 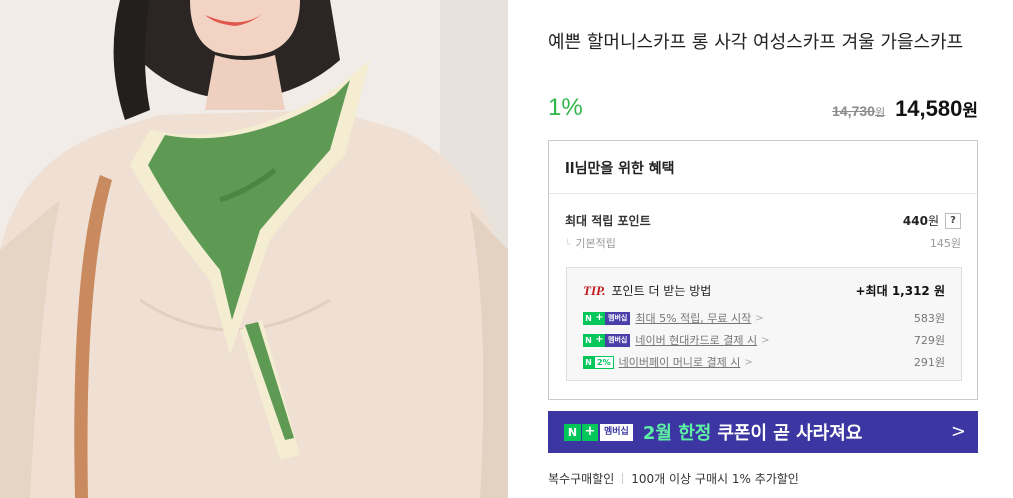 I want to click on tip-item-card: N + 멤버십 네이버 현대카드로 결제 시 > 729원, so click(x=764, y=340).